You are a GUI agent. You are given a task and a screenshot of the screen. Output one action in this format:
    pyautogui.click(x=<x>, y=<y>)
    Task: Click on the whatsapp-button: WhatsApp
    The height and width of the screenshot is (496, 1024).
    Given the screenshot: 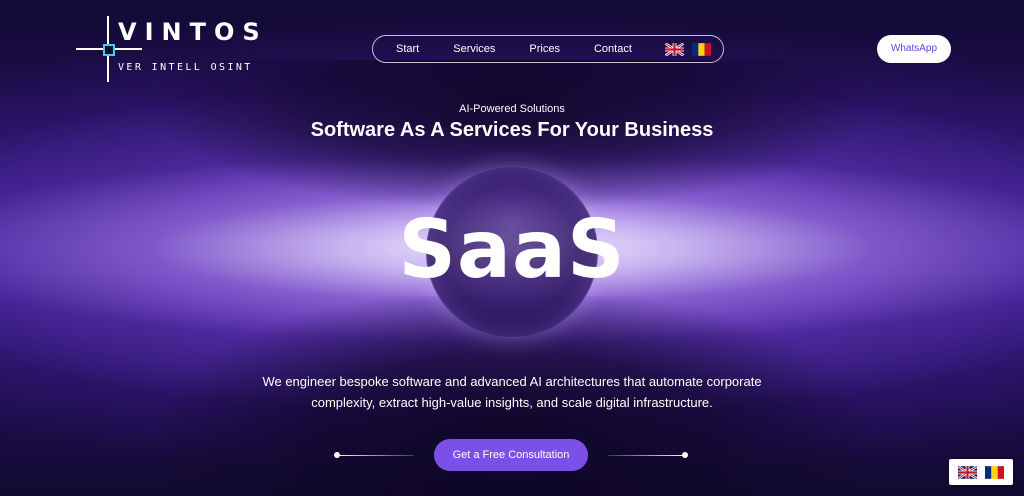 What is the action you would take?
    pyautogui.click(x=914, y=49)
    